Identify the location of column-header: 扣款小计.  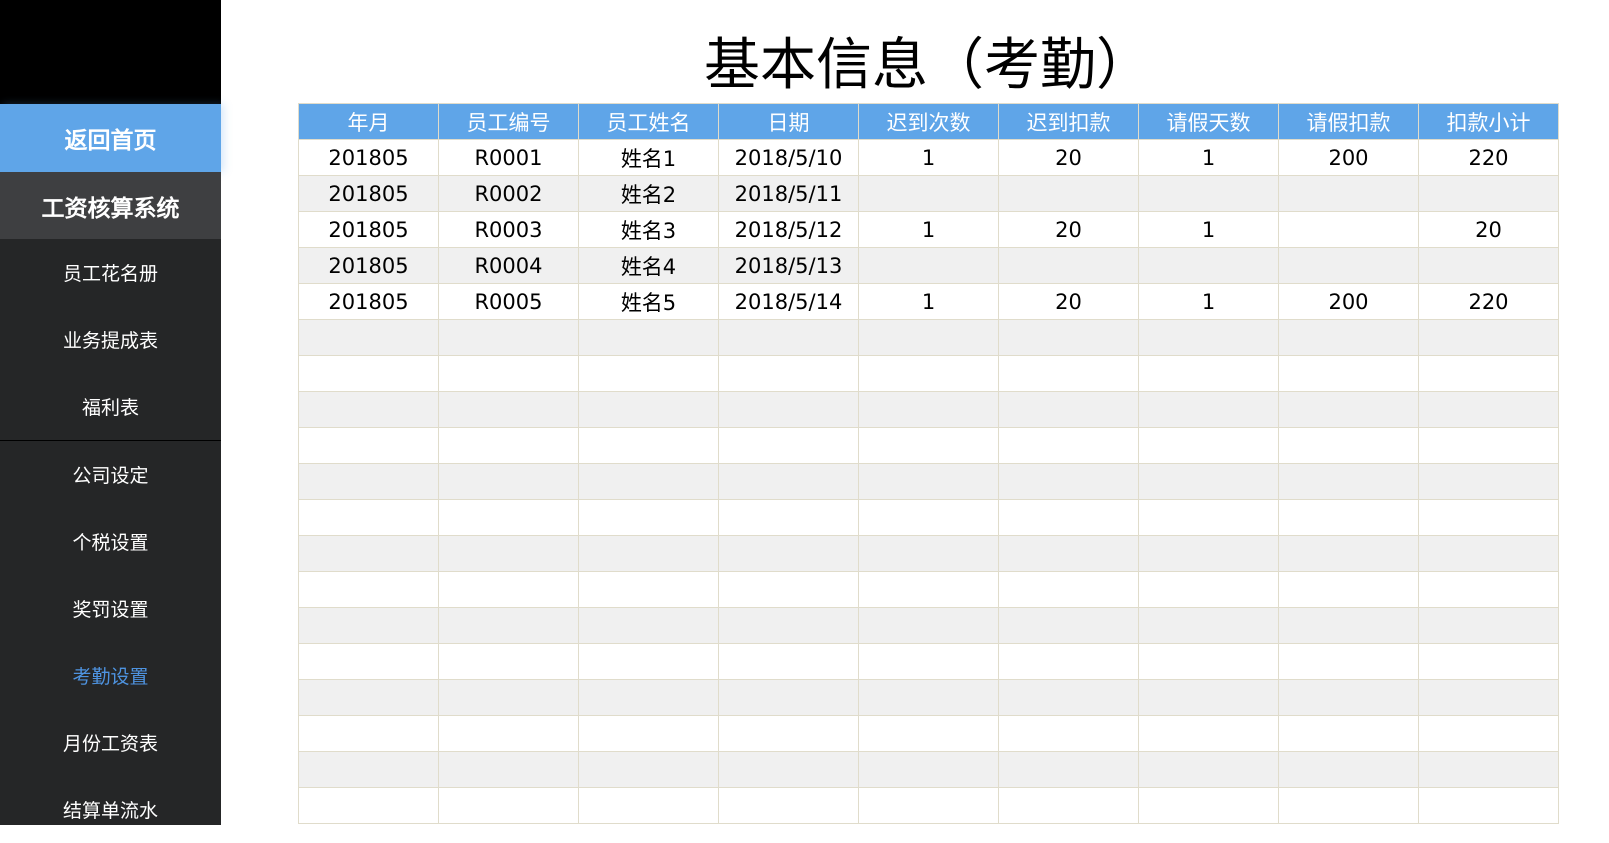
(1488, 121).